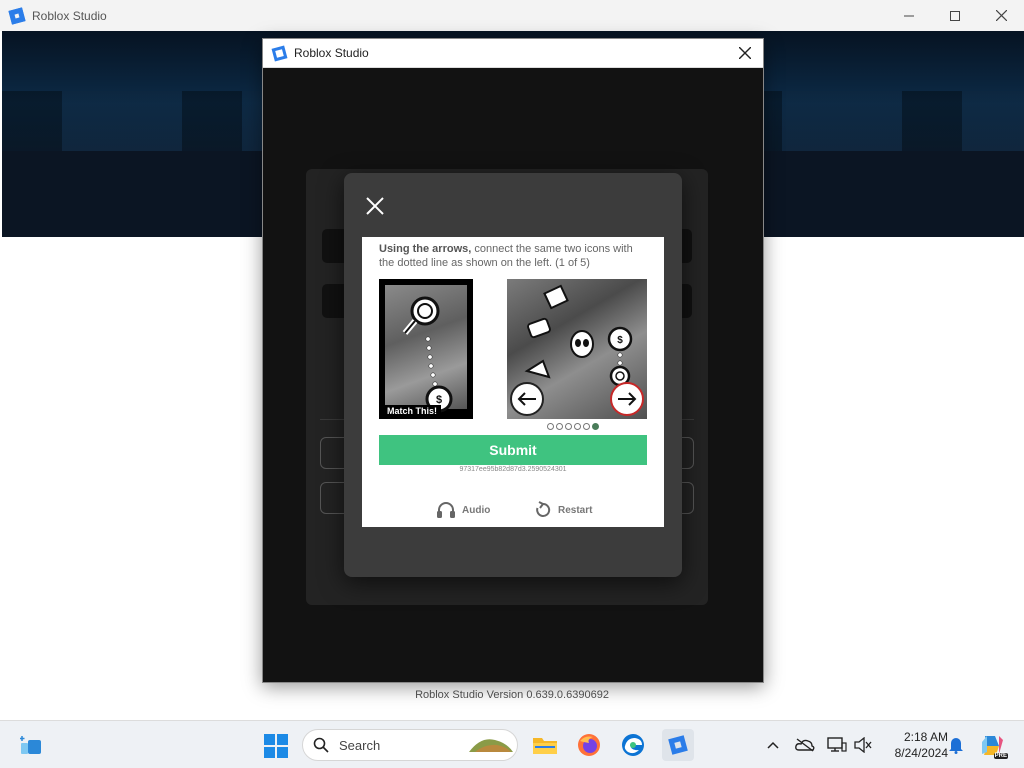  What do you see at coordinates (446, 510) in the screenshot?
I see `headphones-icon` at bounding box center [446, 510].